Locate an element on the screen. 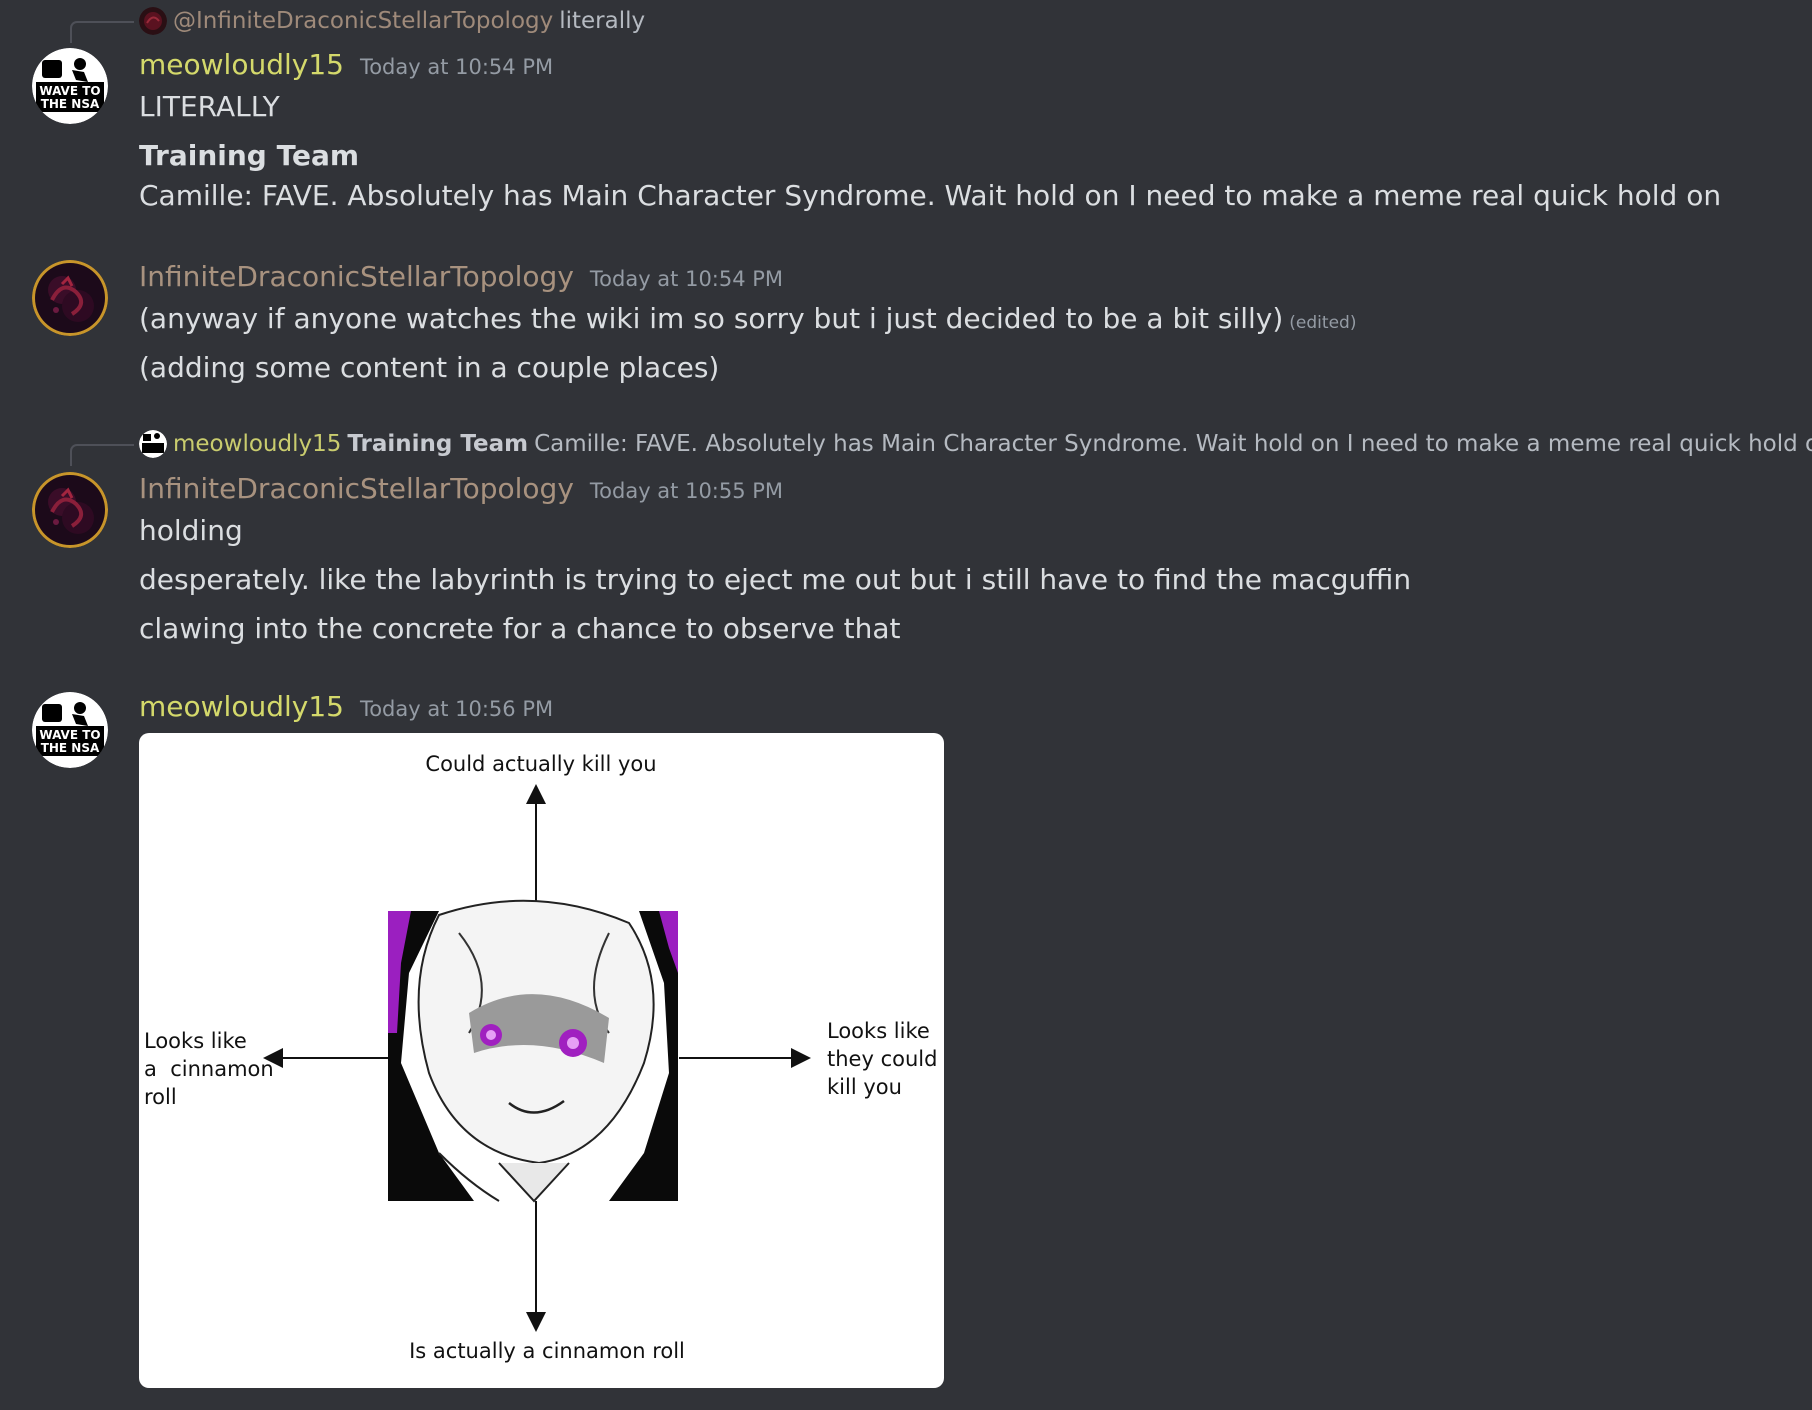 This screenshot has height=1410, width=1812. message-heading: Training Team is located at coordinates (249, 155).